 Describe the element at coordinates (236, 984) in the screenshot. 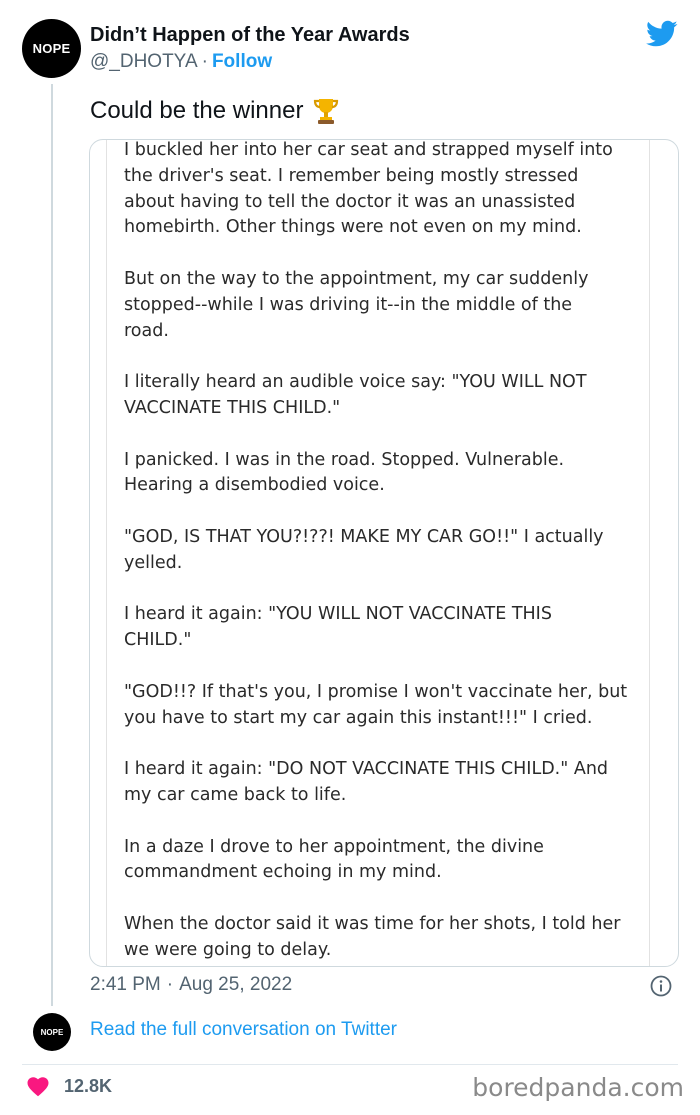

I see `tweet-date: Aug 25, 2022` at that location.